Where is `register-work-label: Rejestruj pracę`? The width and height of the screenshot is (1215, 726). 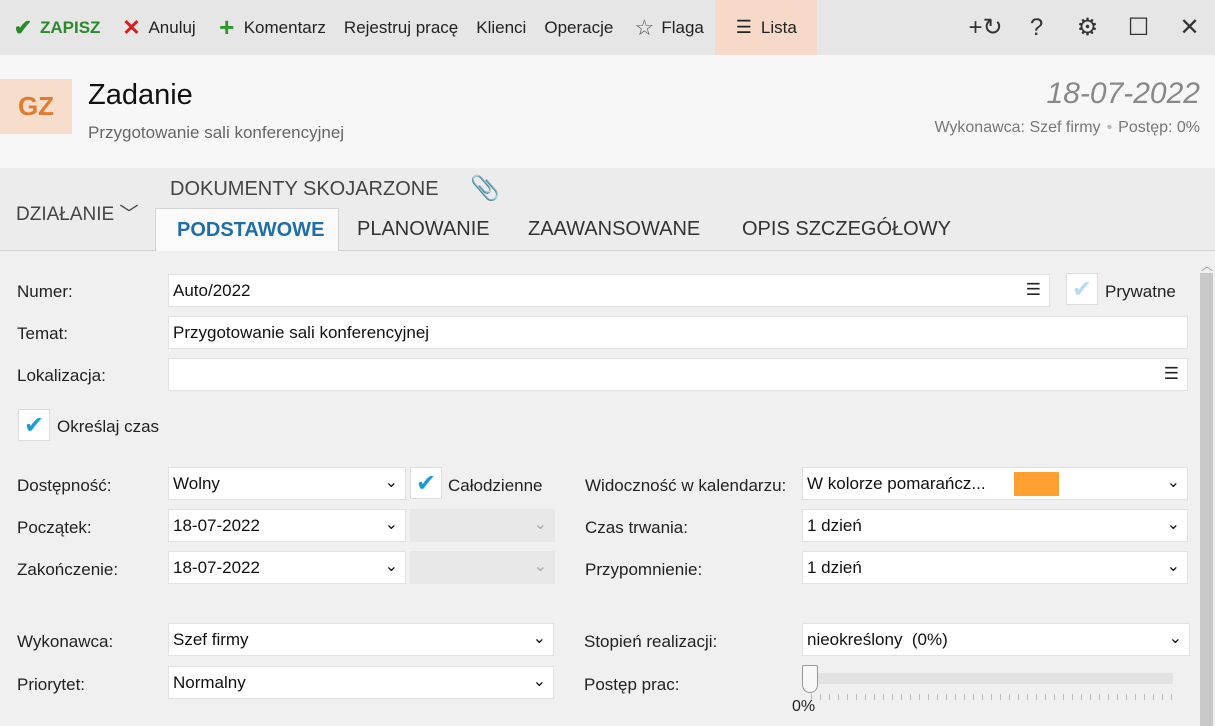
register-work-label: Rejestruj pracę is located at coordinates (401, 27).